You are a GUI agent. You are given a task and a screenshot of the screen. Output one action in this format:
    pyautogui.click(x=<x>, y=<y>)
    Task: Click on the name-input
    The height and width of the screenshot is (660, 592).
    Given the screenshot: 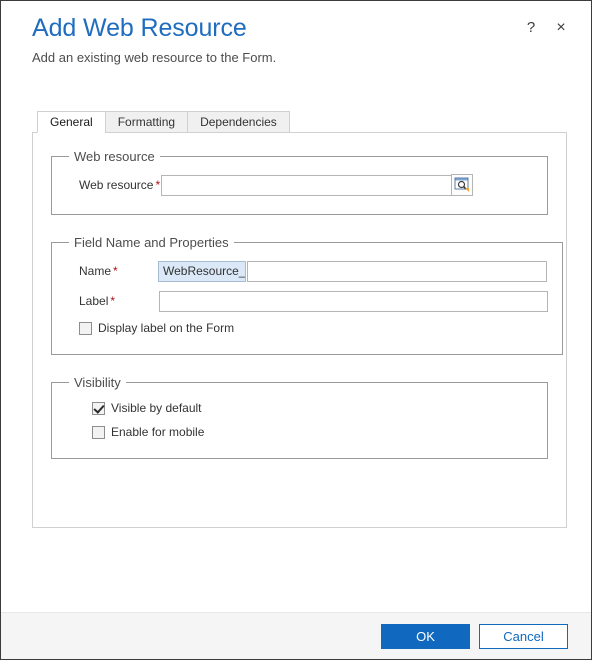 What is the action you would take?
    pyautogui.click(x=397, y=271)
    